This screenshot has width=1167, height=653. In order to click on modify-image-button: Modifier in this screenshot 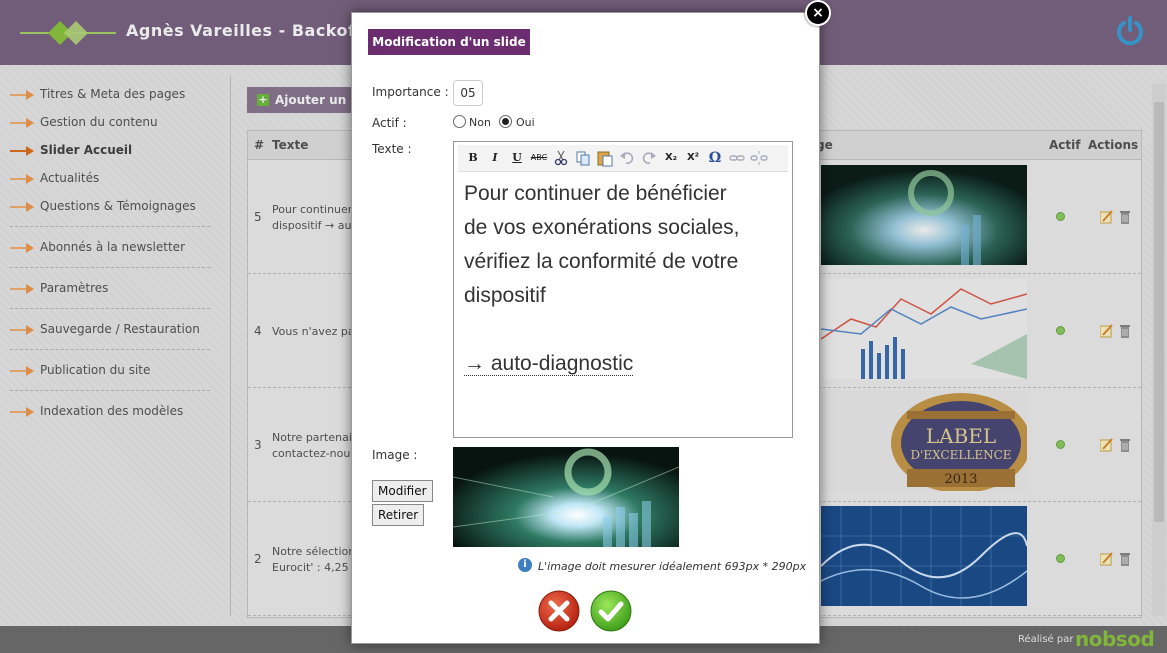, I will do `click(402, 491)`.